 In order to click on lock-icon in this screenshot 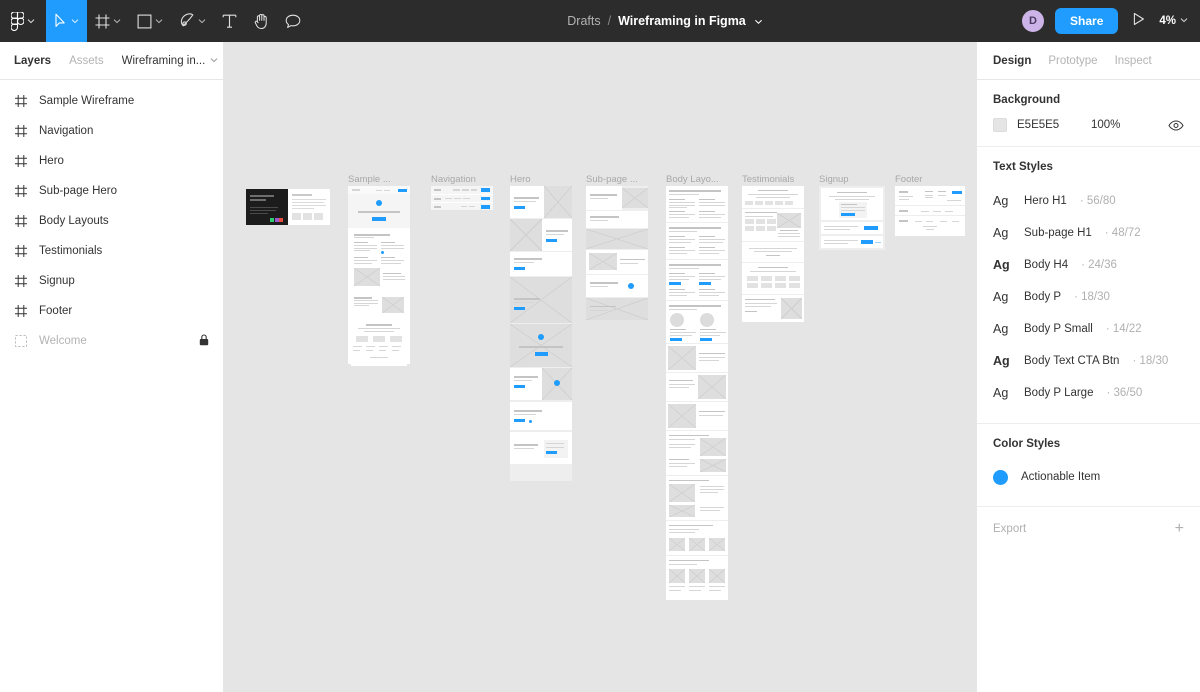, I will do `click(204, 341)`.